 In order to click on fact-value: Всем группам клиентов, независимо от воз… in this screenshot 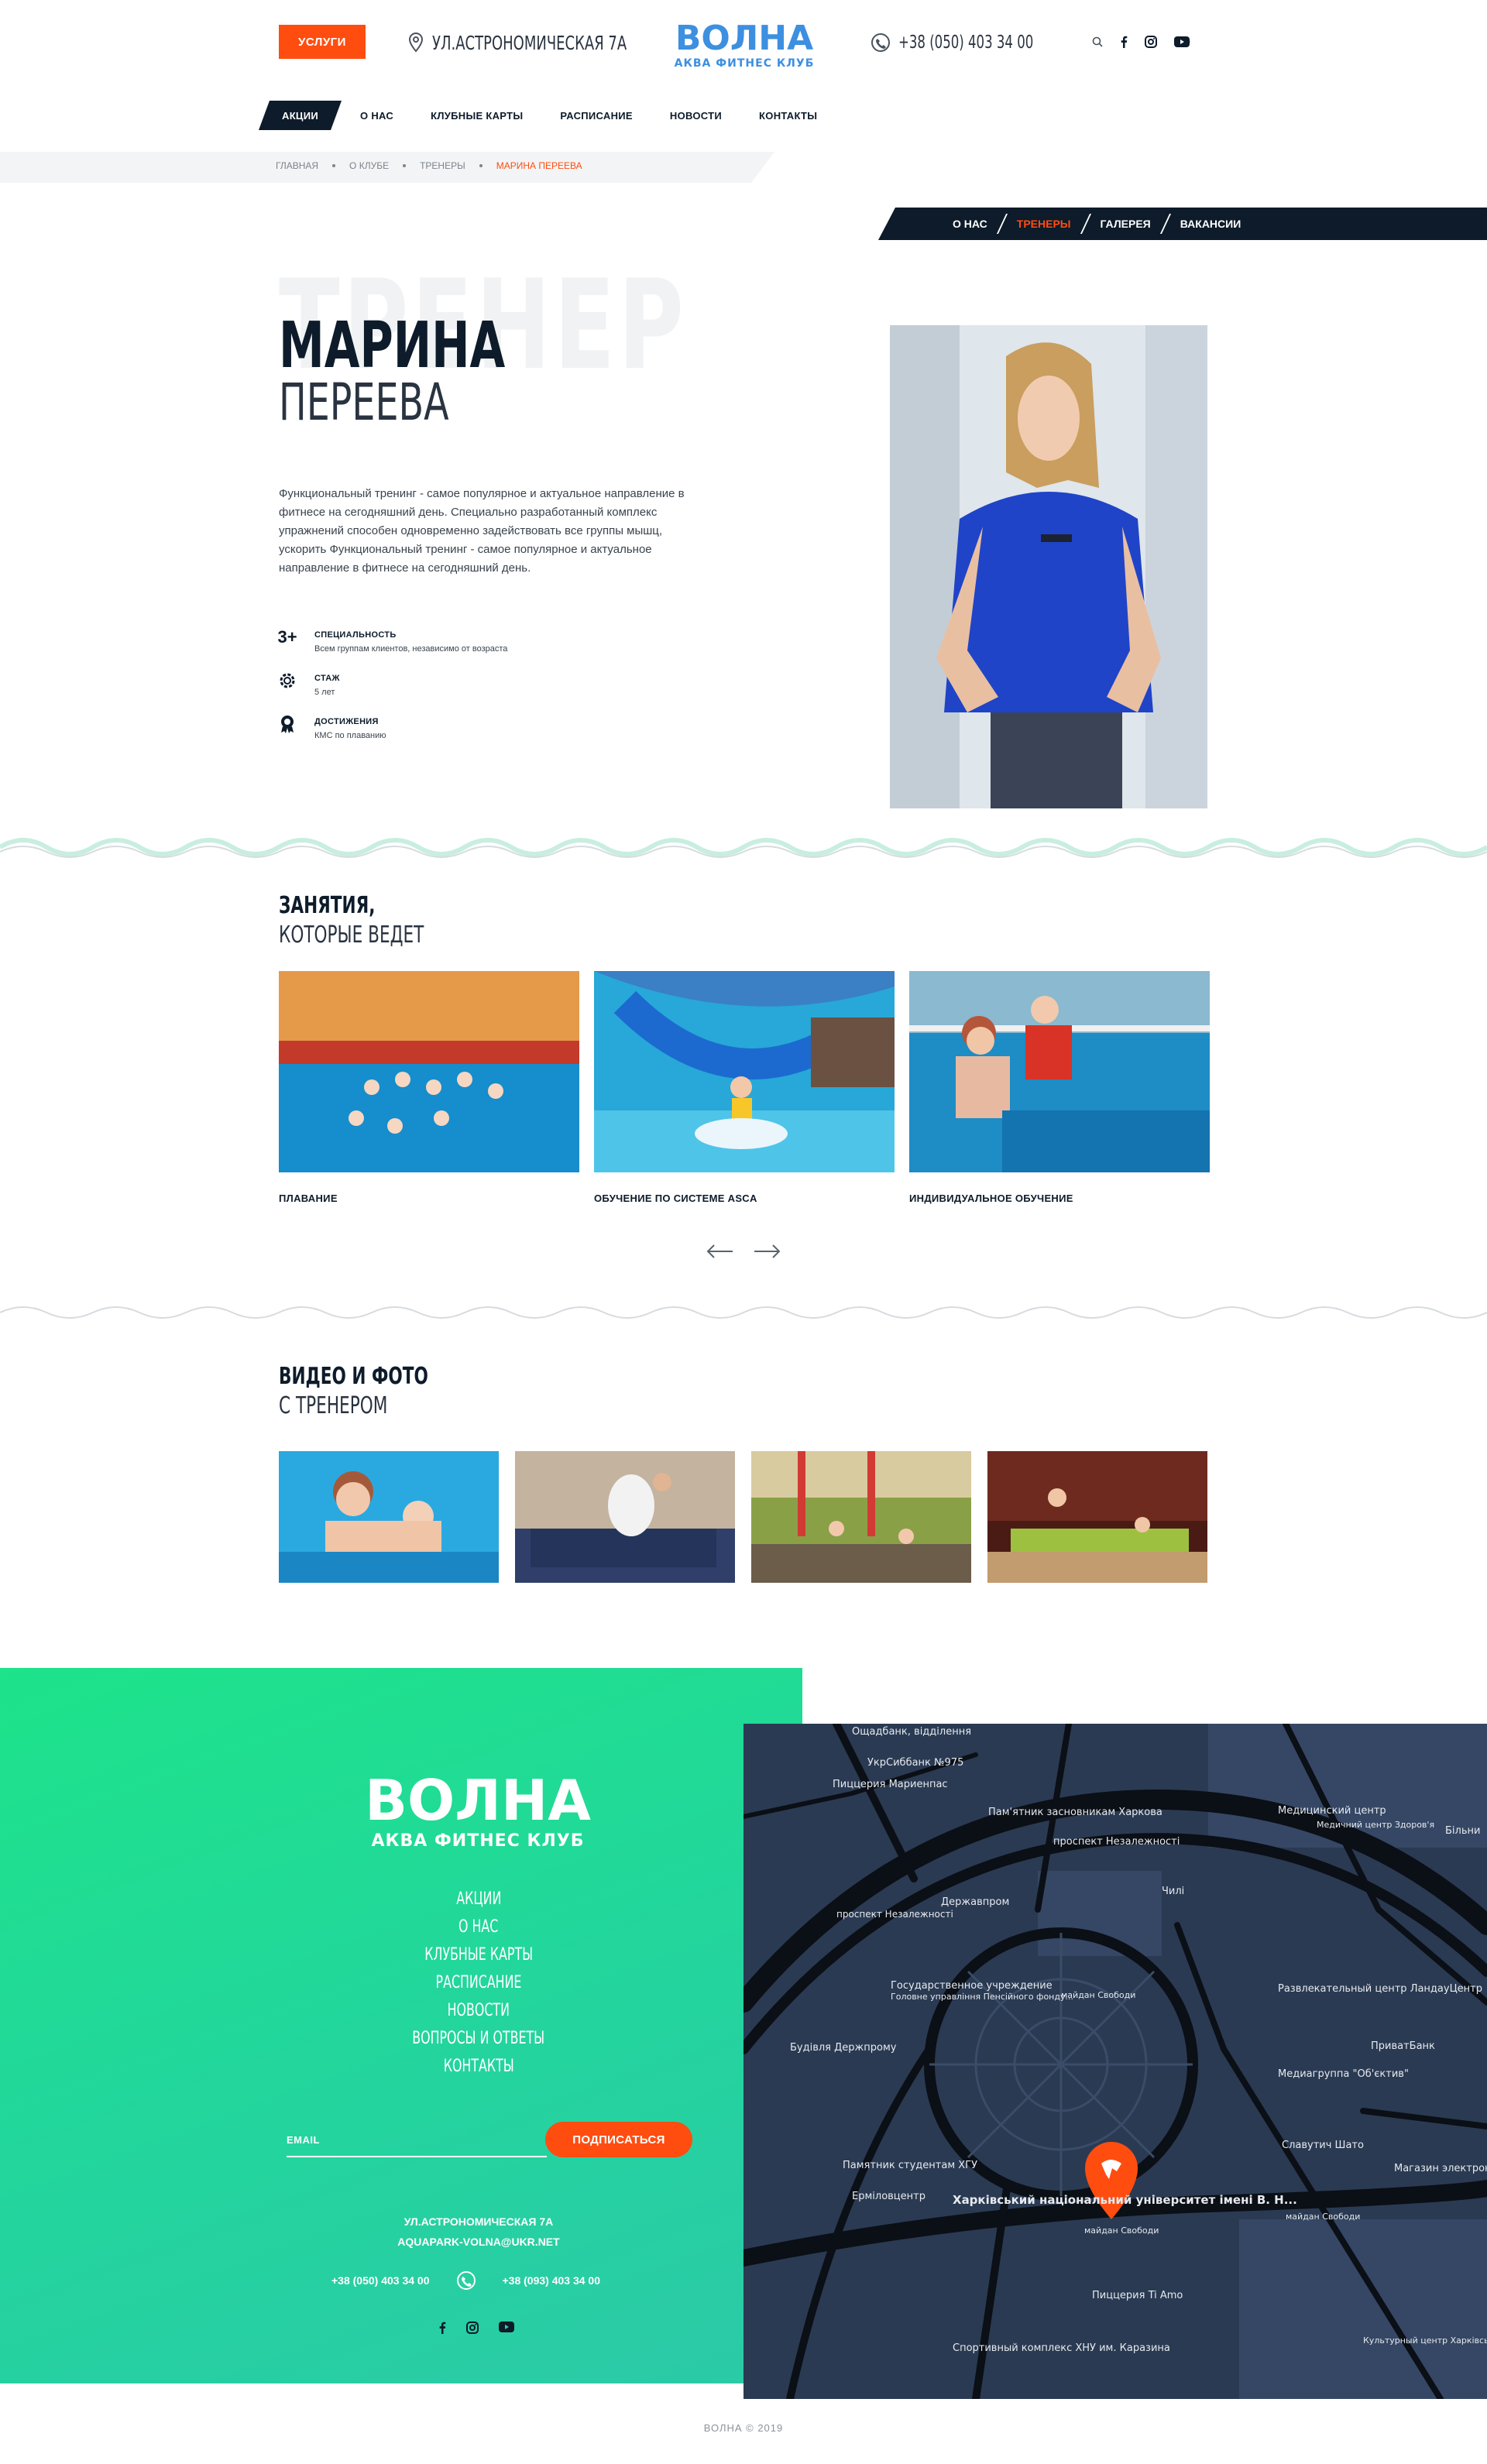, I will do `click(411, 649)`.